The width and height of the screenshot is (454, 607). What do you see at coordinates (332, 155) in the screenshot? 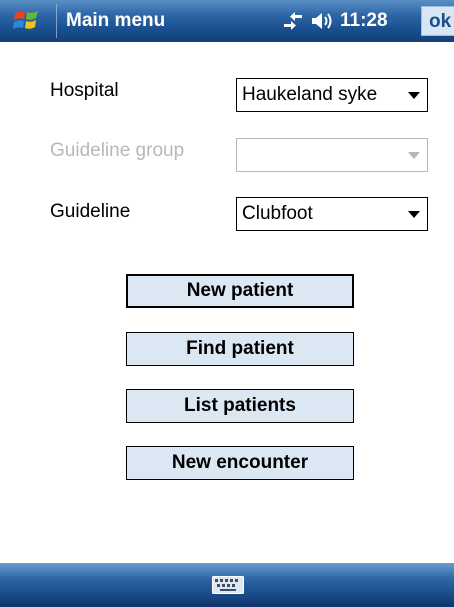
I see `guideline-group-select` at bounding box center [332, 155].